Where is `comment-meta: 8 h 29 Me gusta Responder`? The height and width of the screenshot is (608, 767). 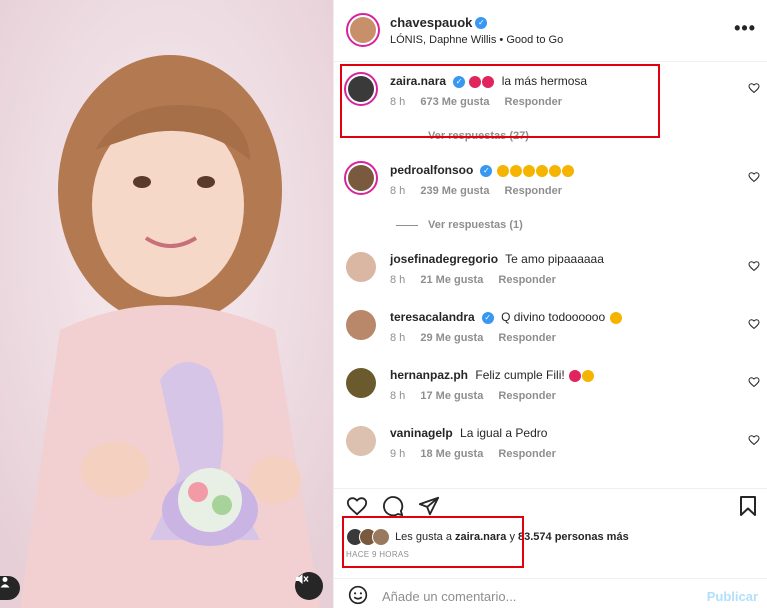 comment-meta: 8 h 29 Me gusta Responder is located at coordinates (473, 338).